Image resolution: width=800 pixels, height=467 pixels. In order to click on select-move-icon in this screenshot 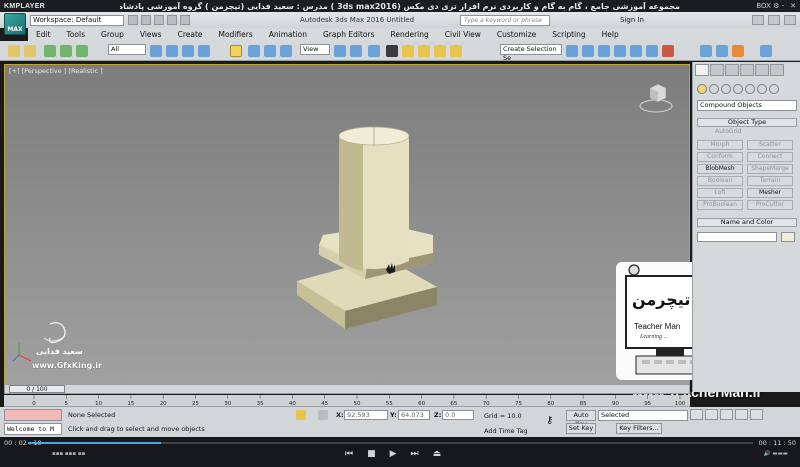, I will do `click(236, 51)`.